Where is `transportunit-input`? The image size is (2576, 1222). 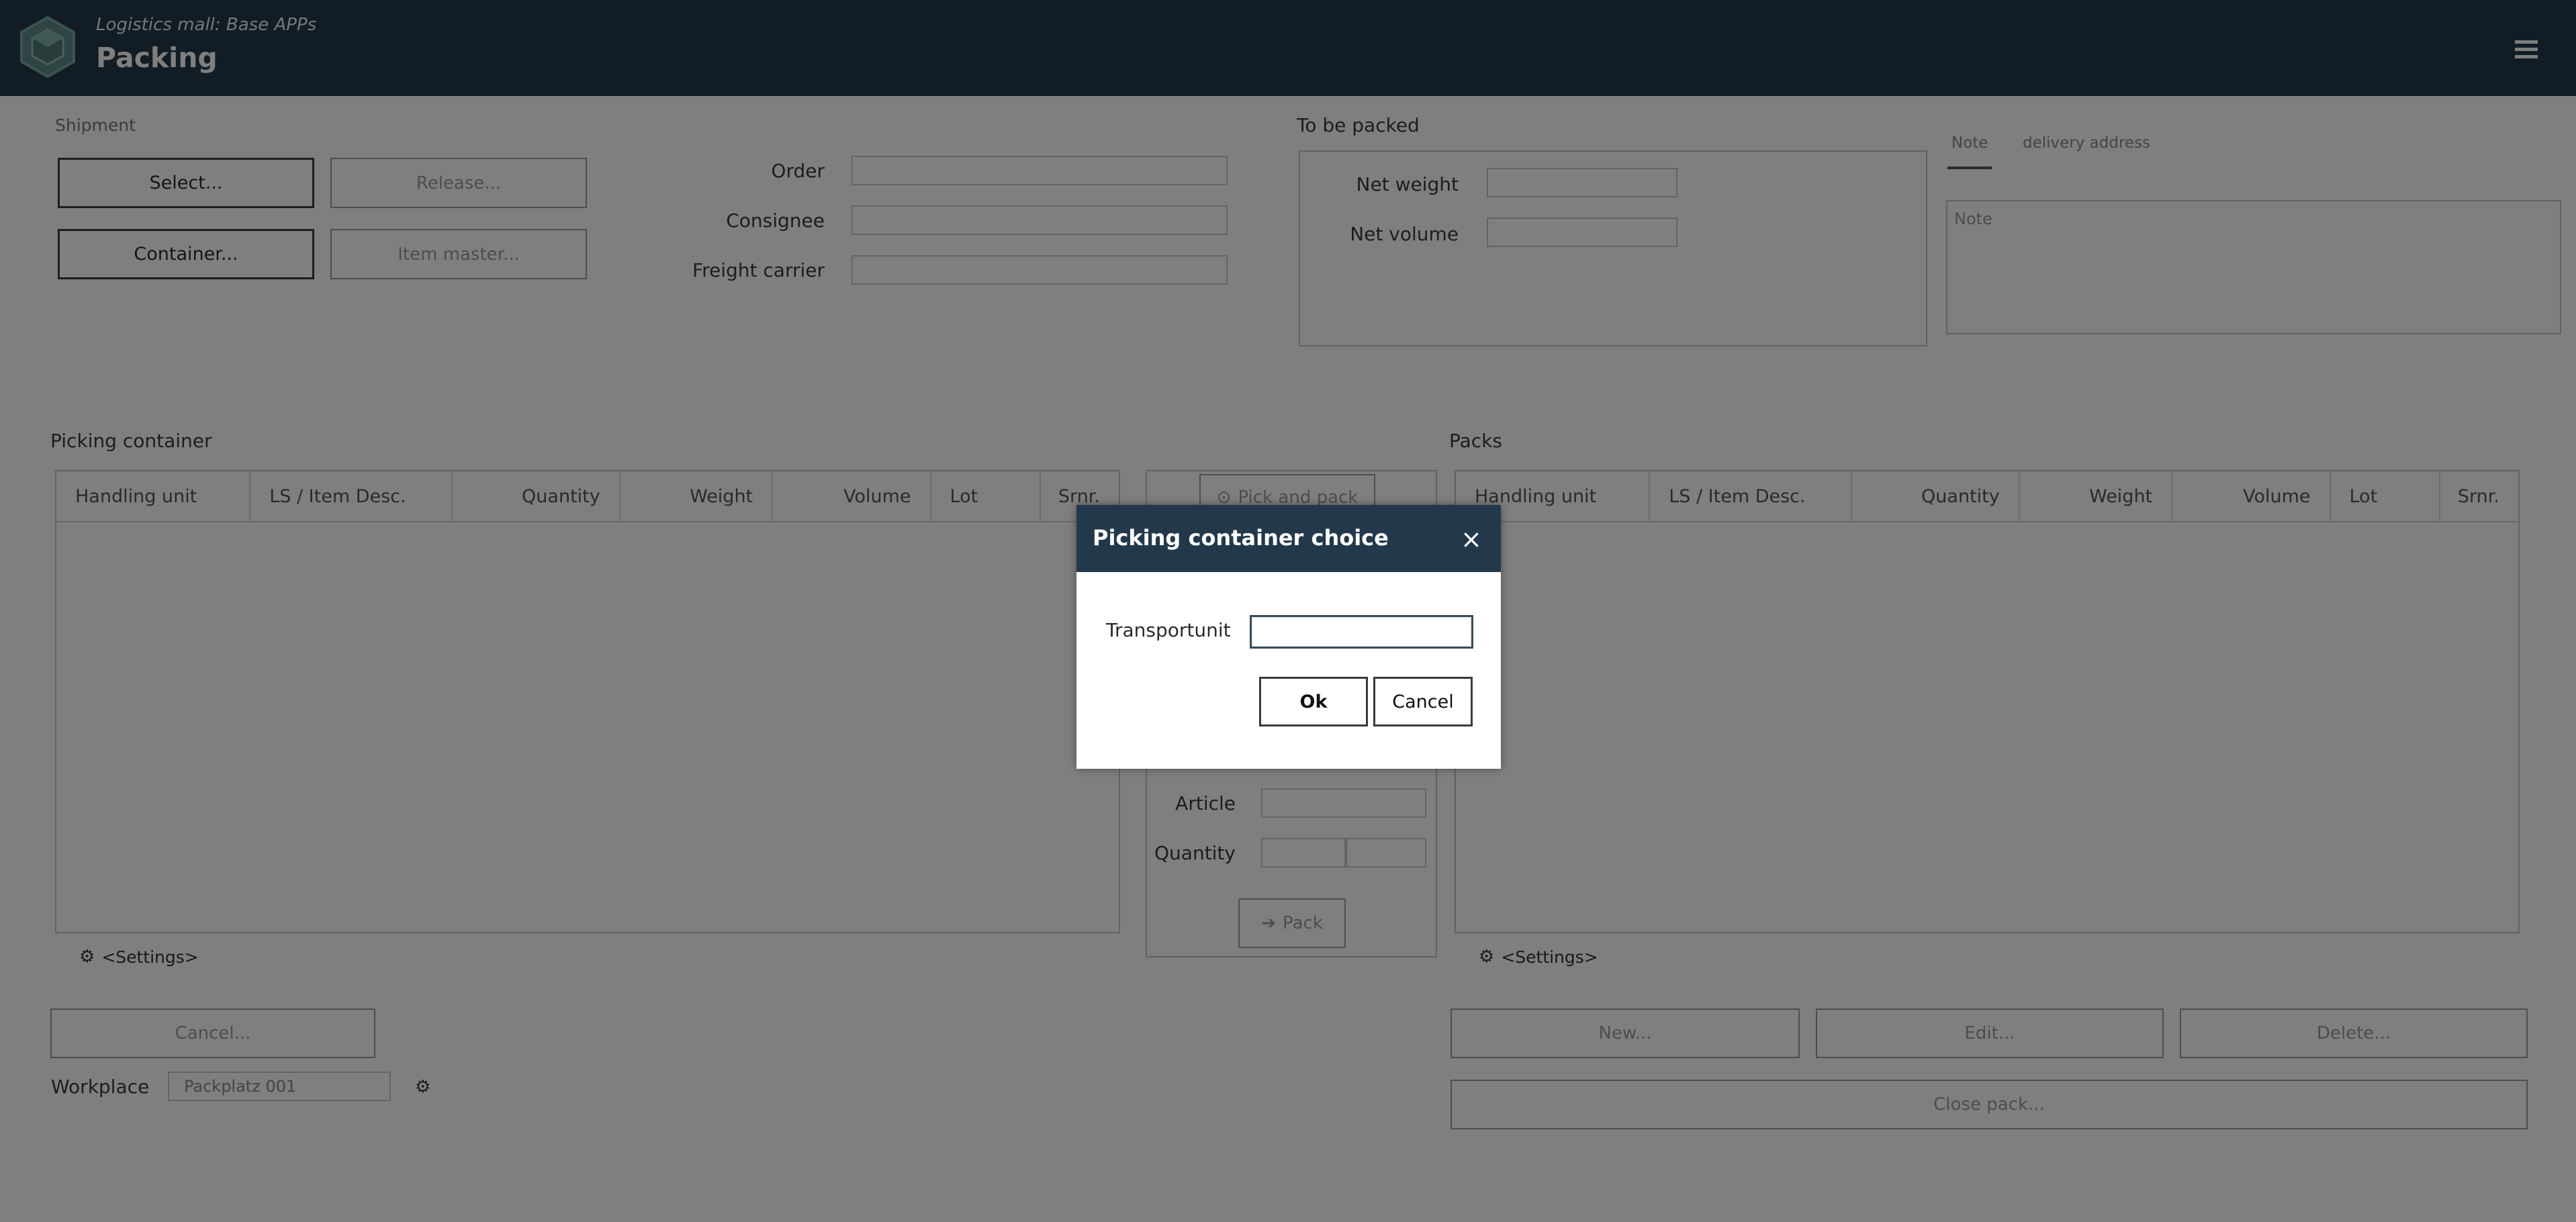 transportunit-input is located at coordinates (1361, 632).